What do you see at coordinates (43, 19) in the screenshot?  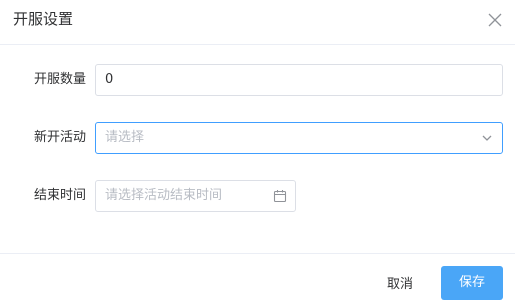 I see `dialog-title: 开服设置` at bounding box center [43, 19].